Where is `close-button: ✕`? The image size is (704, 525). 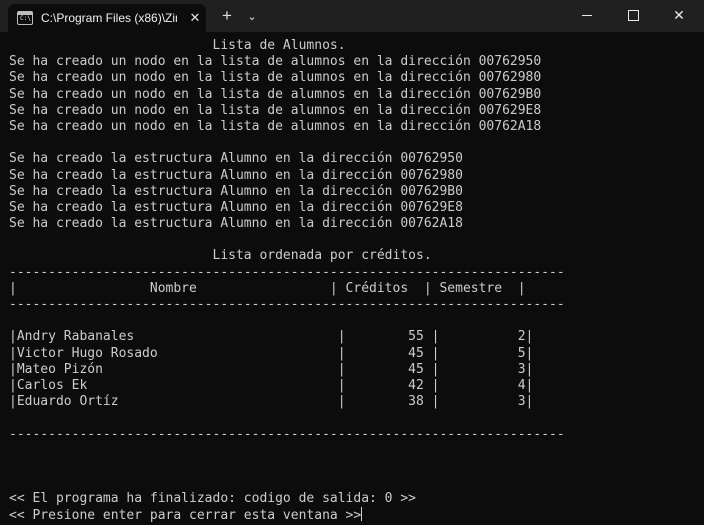
close-button: ✕ is located at coordinates (679, 15).